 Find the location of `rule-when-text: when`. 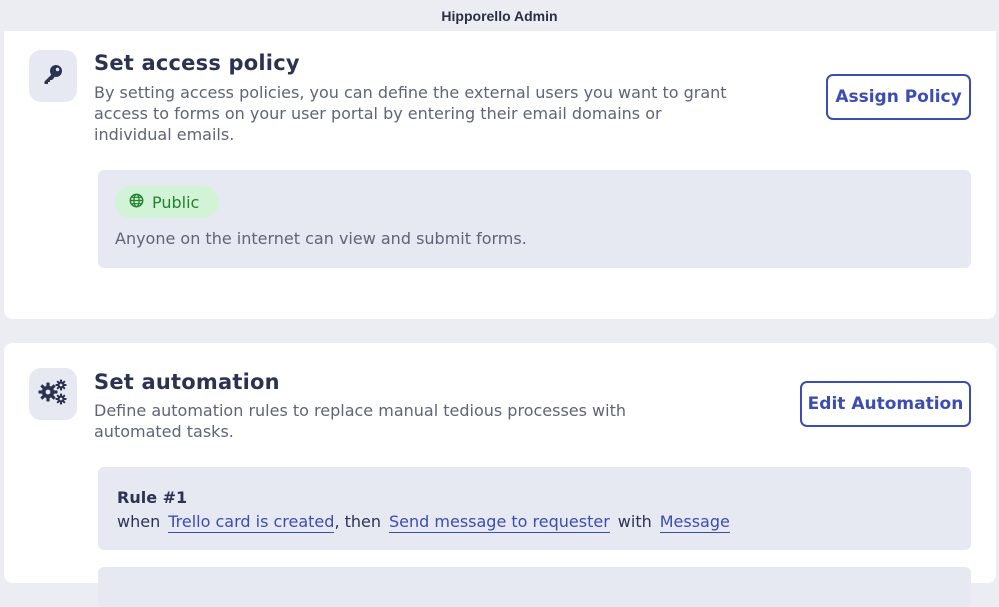

rule-when-text: when is located at coordinates (139, 521).